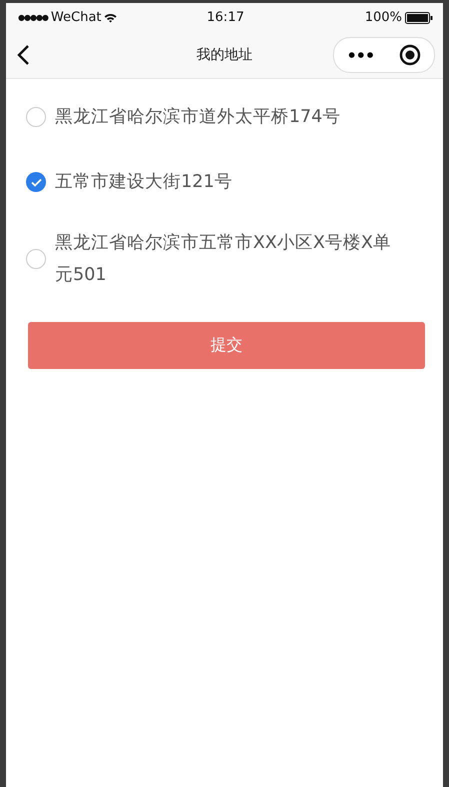 This screenshot has width=449, height=787. Describe the element at coordinates (224, 55) in the screenshot. I see `page-title: 我的地址` at that location.